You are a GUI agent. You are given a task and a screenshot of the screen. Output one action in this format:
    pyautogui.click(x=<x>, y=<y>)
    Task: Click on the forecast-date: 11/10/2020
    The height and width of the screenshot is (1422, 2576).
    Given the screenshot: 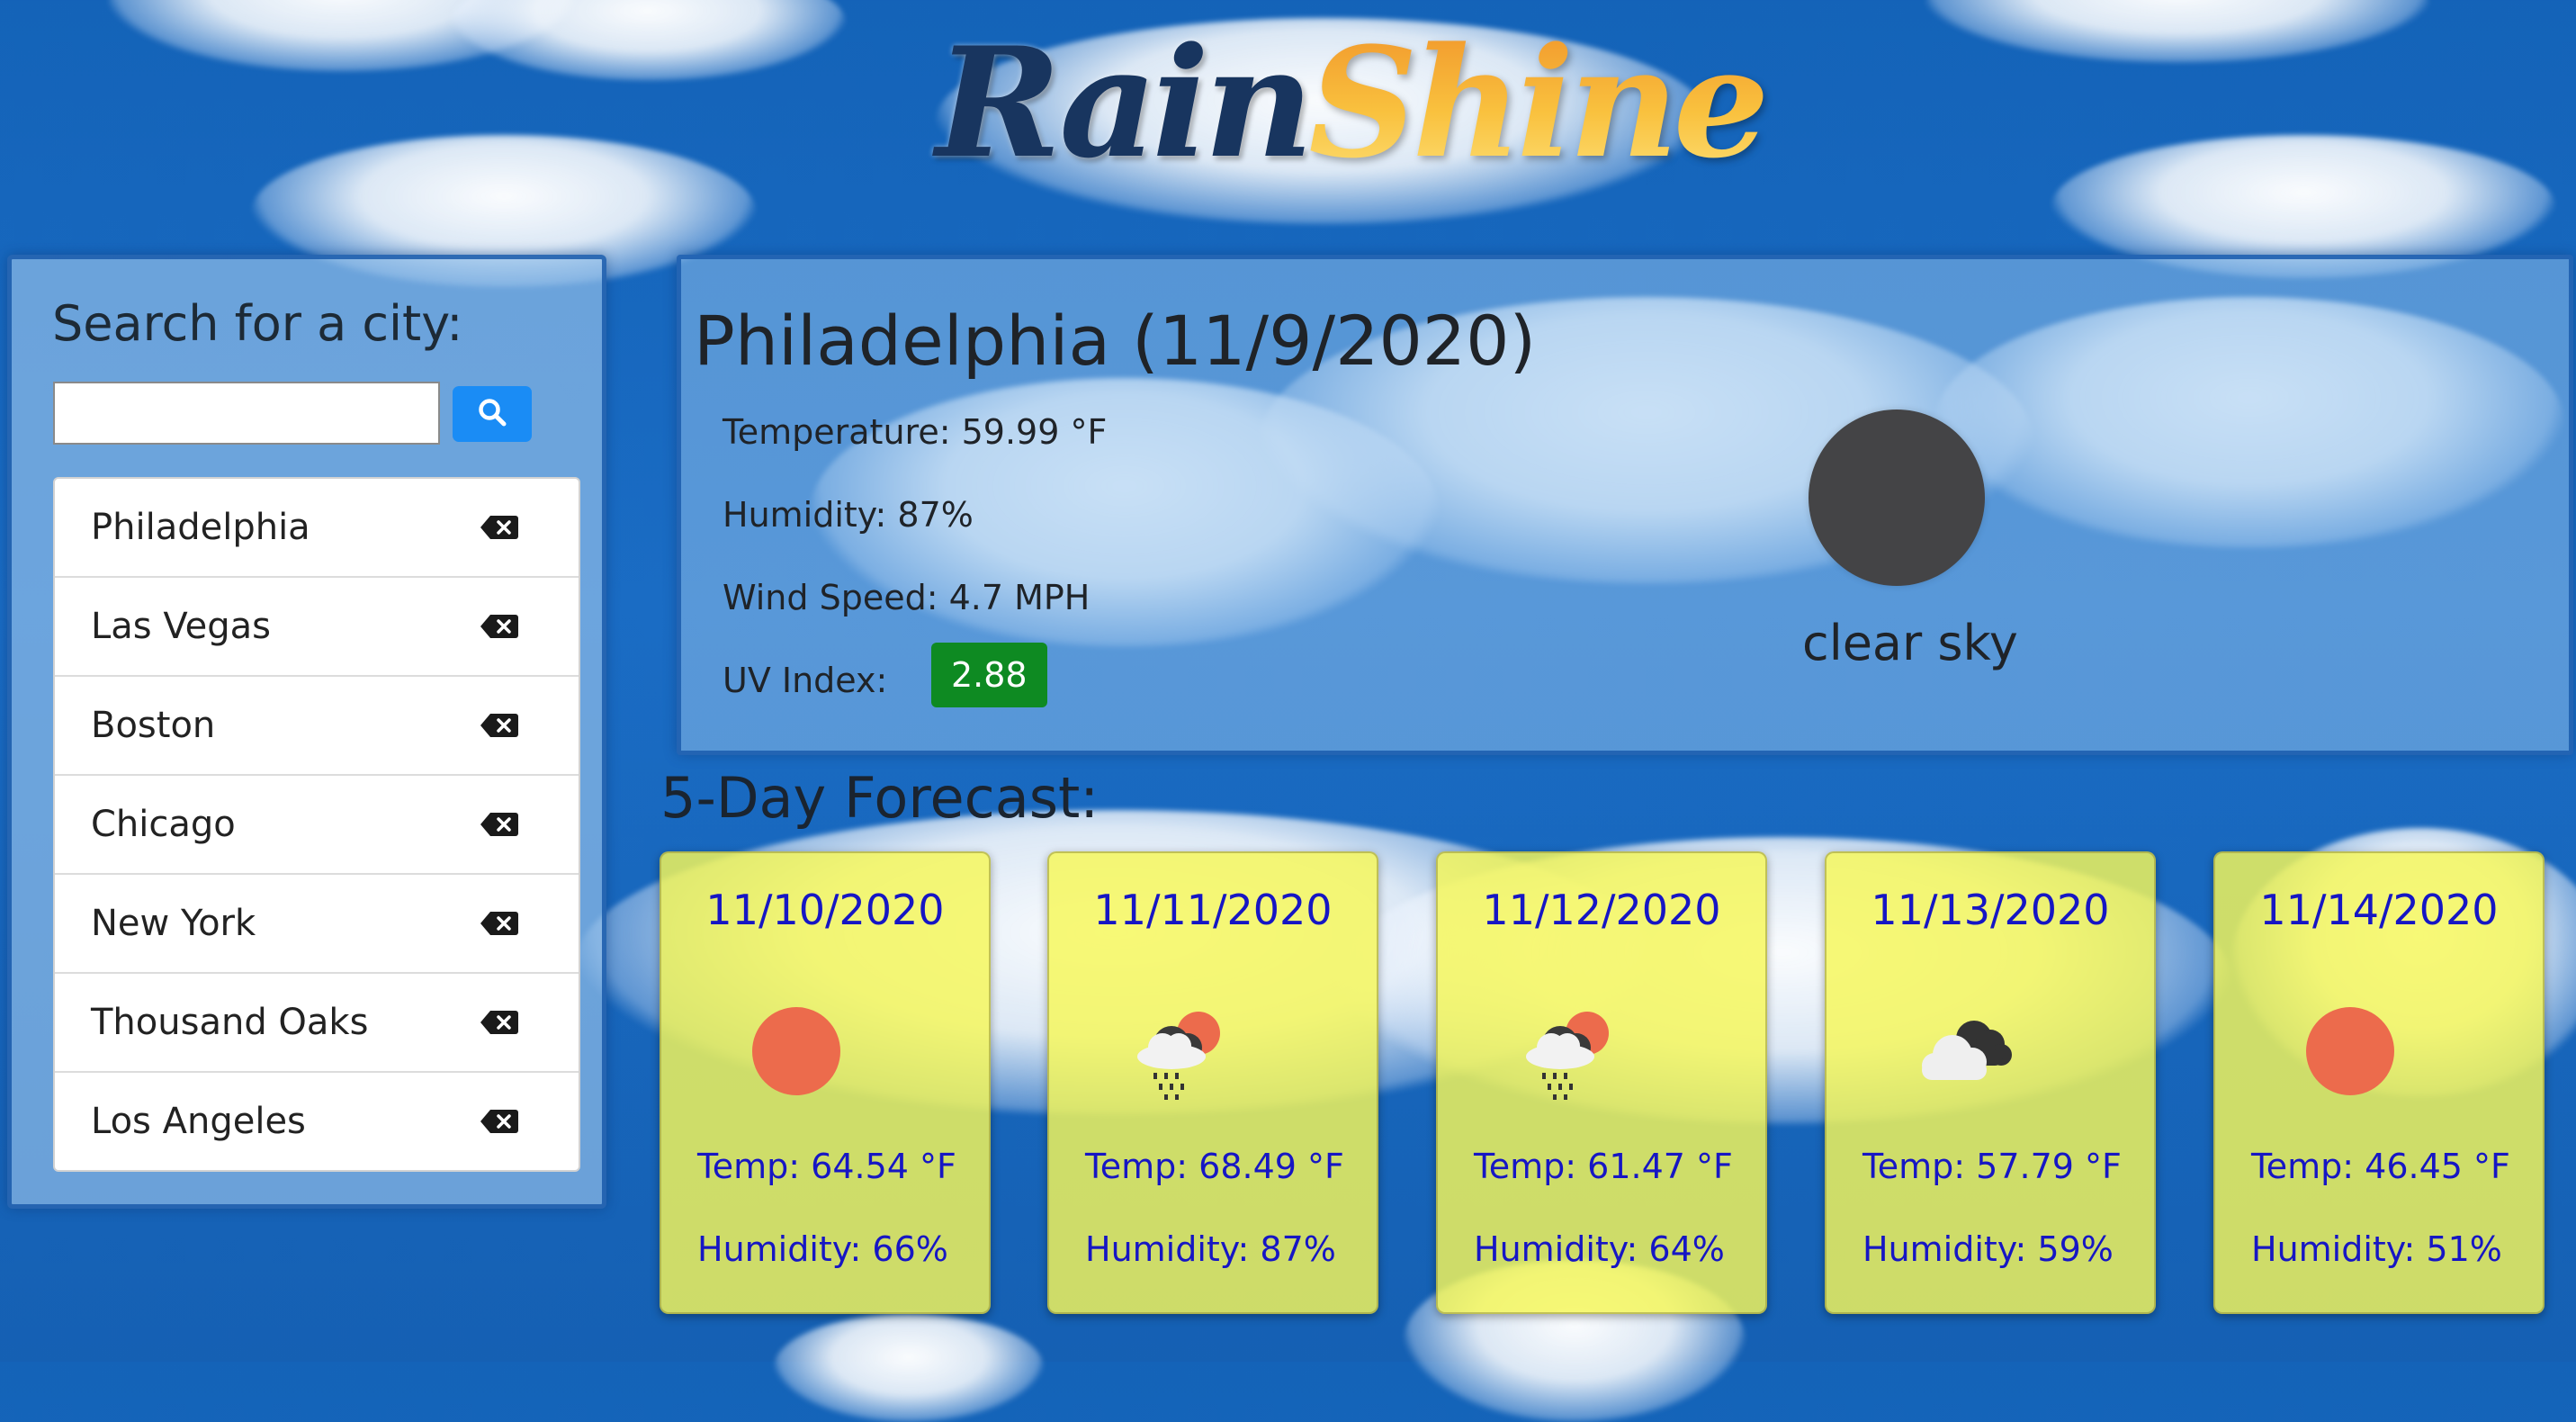 What is the action you would take?
    pyautogui.click(x=825, y=910)
    